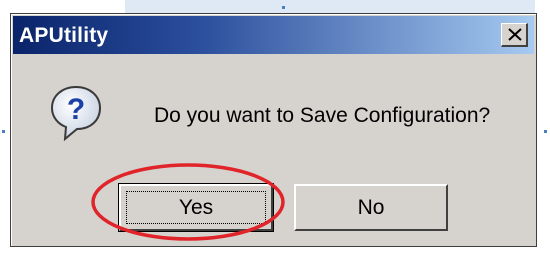 This screenshot has height=258, width=550. What do you see at coordinates (64, 35) in the screenshot?
I see `window-title: APUtility` at bounding box center [64, 35].